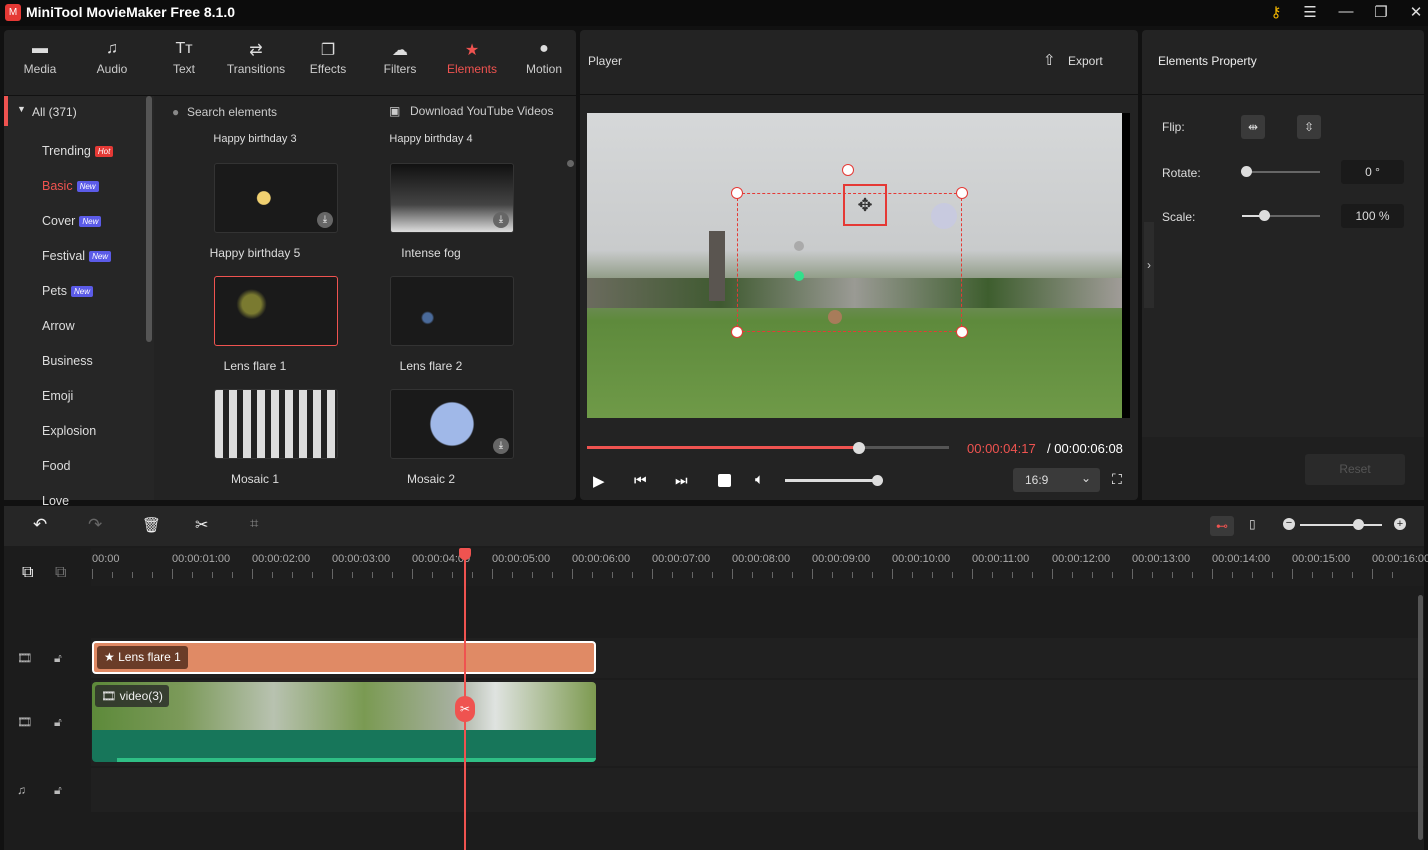 The width and height of the screenshot is (1428, 850). What do you see at coordinates (40, 58) in the screenshot?
I see `tab-media: ▬ Media` at bounding box center [40, 58].